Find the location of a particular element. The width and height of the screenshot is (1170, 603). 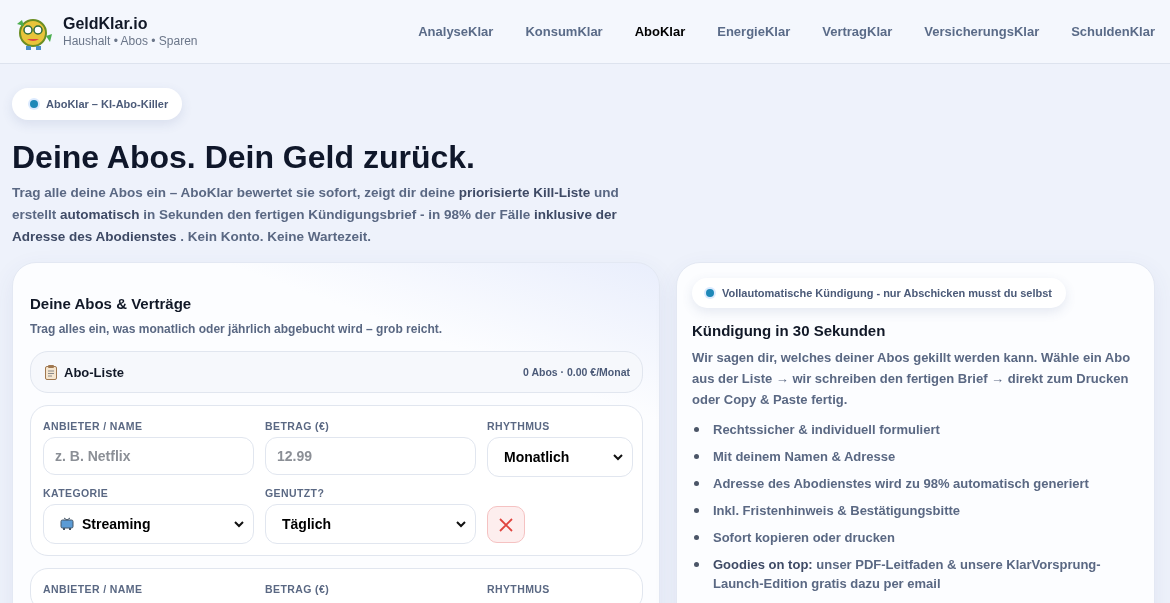

nav-link: AnalyseKlar is located at coordinates (456, 31).